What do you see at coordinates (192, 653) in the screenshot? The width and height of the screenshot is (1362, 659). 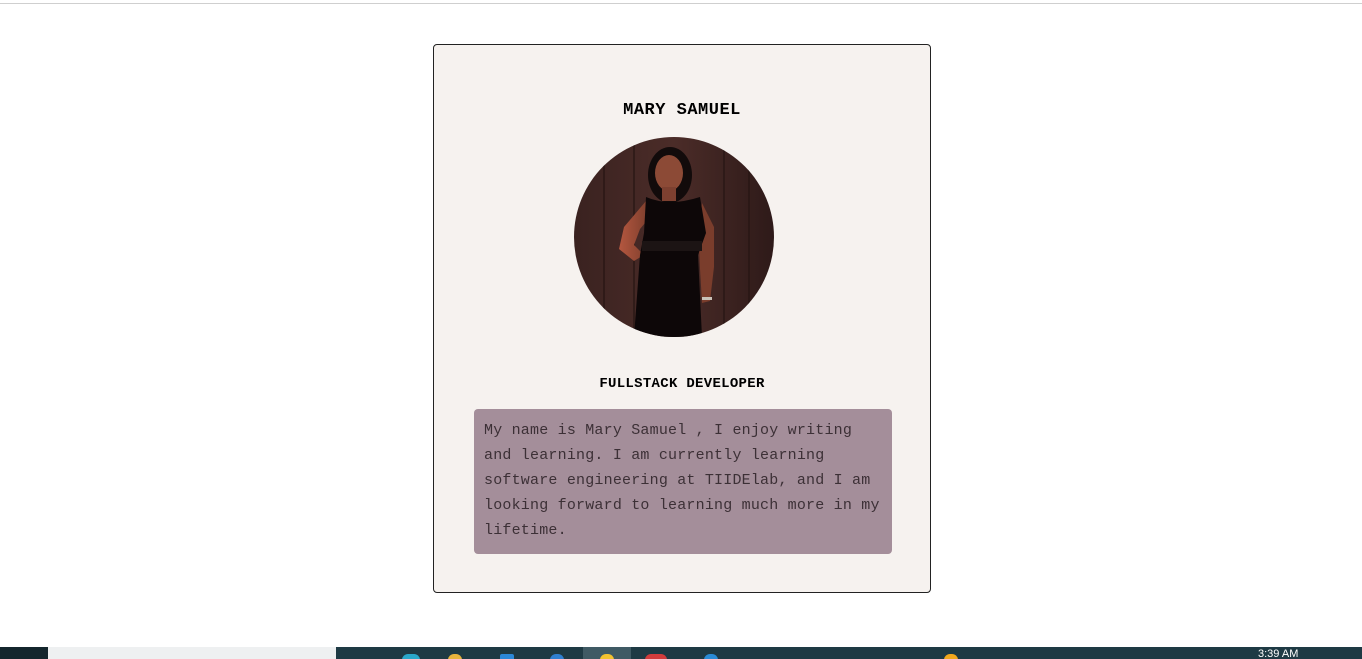 I see `taskbar-search-box` at bounding box center [192, 653].